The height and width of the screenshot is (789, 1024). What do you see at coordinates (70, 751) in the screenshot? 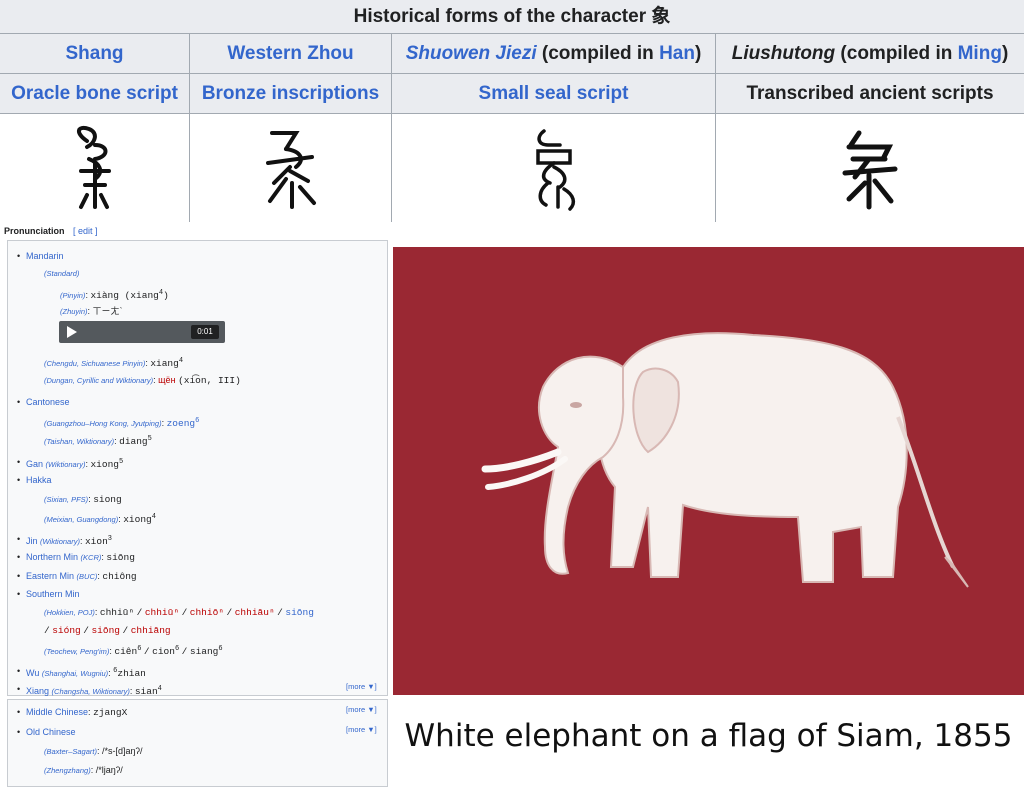
I see `baxter-label: (Baxter–Sagart)` at bounding box center [70, 751].